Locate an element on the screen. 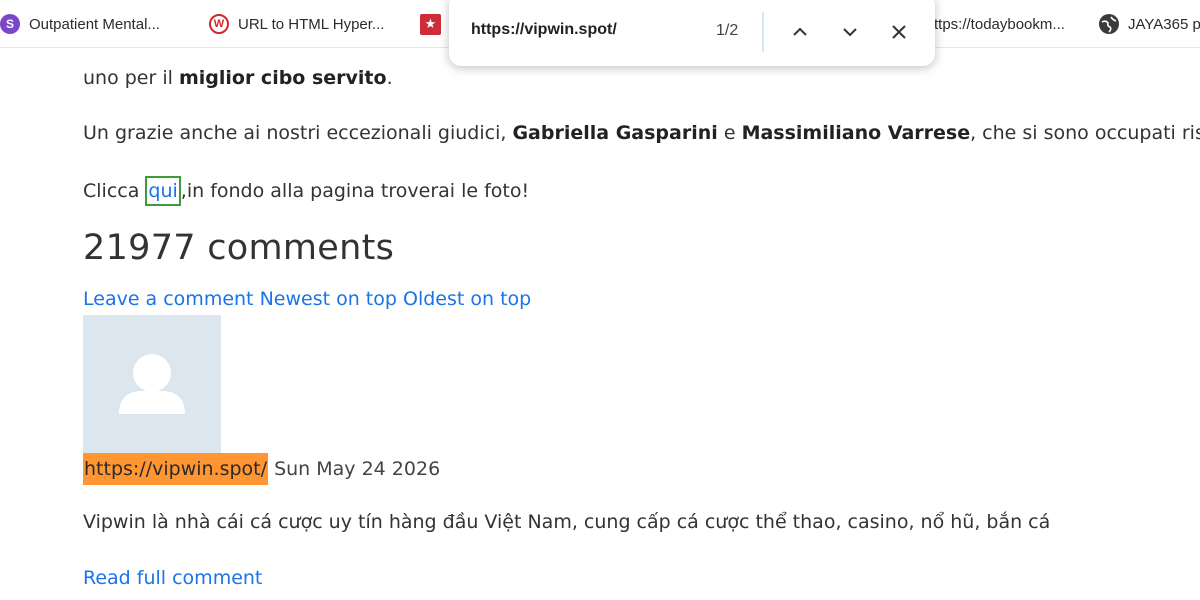 Image resolution: width=1200 pixels, height=600 pixels. comments-heading: 21977 comments is located at coordinates (239, 248).